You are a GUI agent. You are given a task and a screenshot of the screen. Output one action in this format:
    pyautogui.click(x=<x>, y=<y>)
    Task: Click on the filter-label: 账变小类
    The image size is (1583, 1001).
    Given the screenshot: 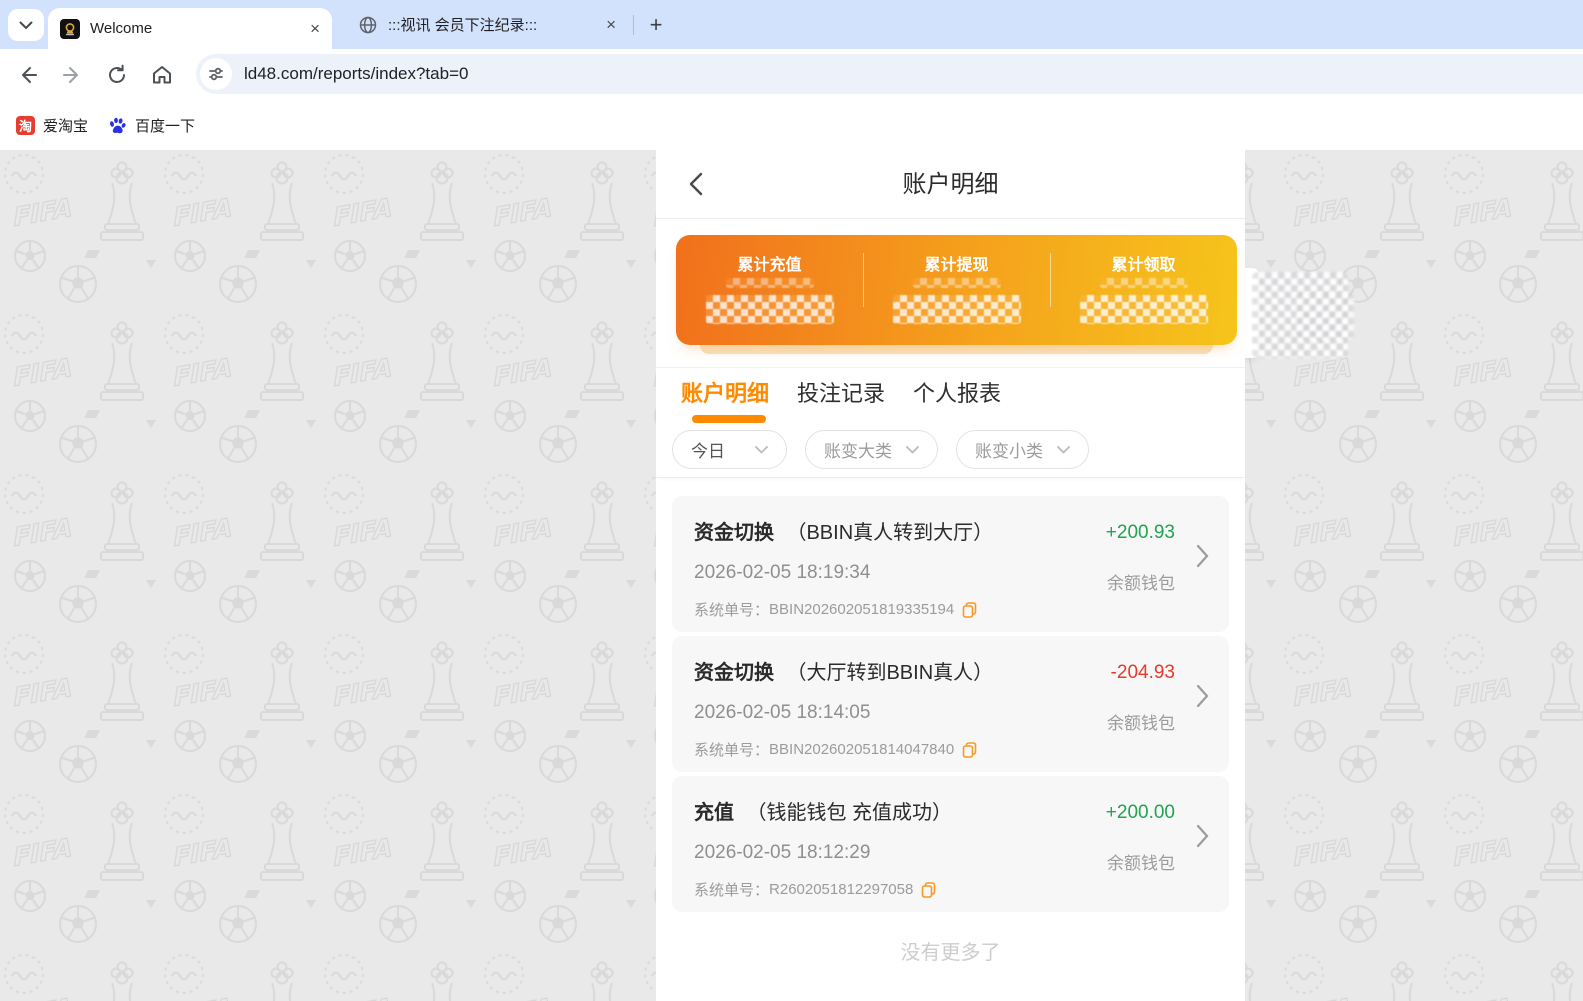 What is the action you would take?
    pyautogui.click(x=1009, y=451)
    